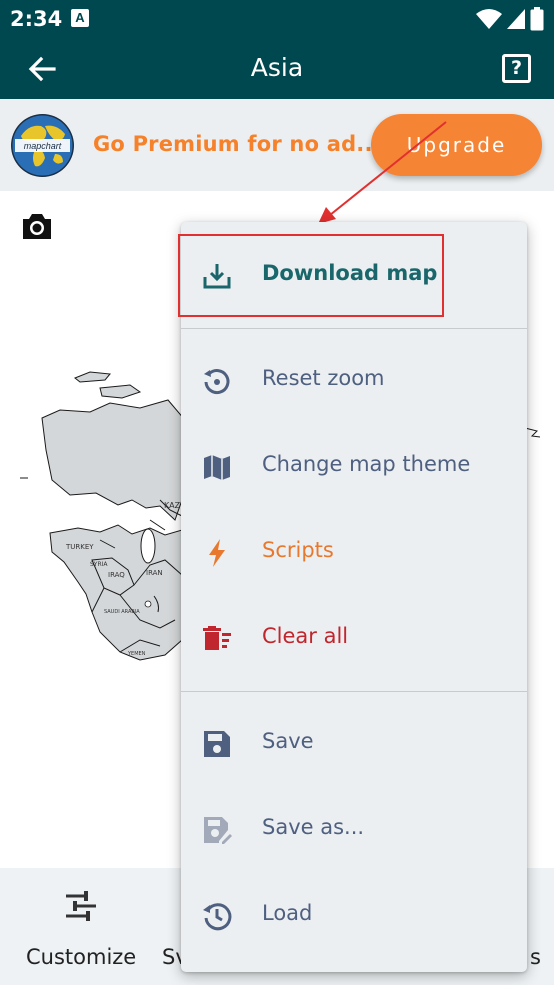 The width and height of the screenshot is (554, 985). I want to click on status-icons, so click(510, 19).